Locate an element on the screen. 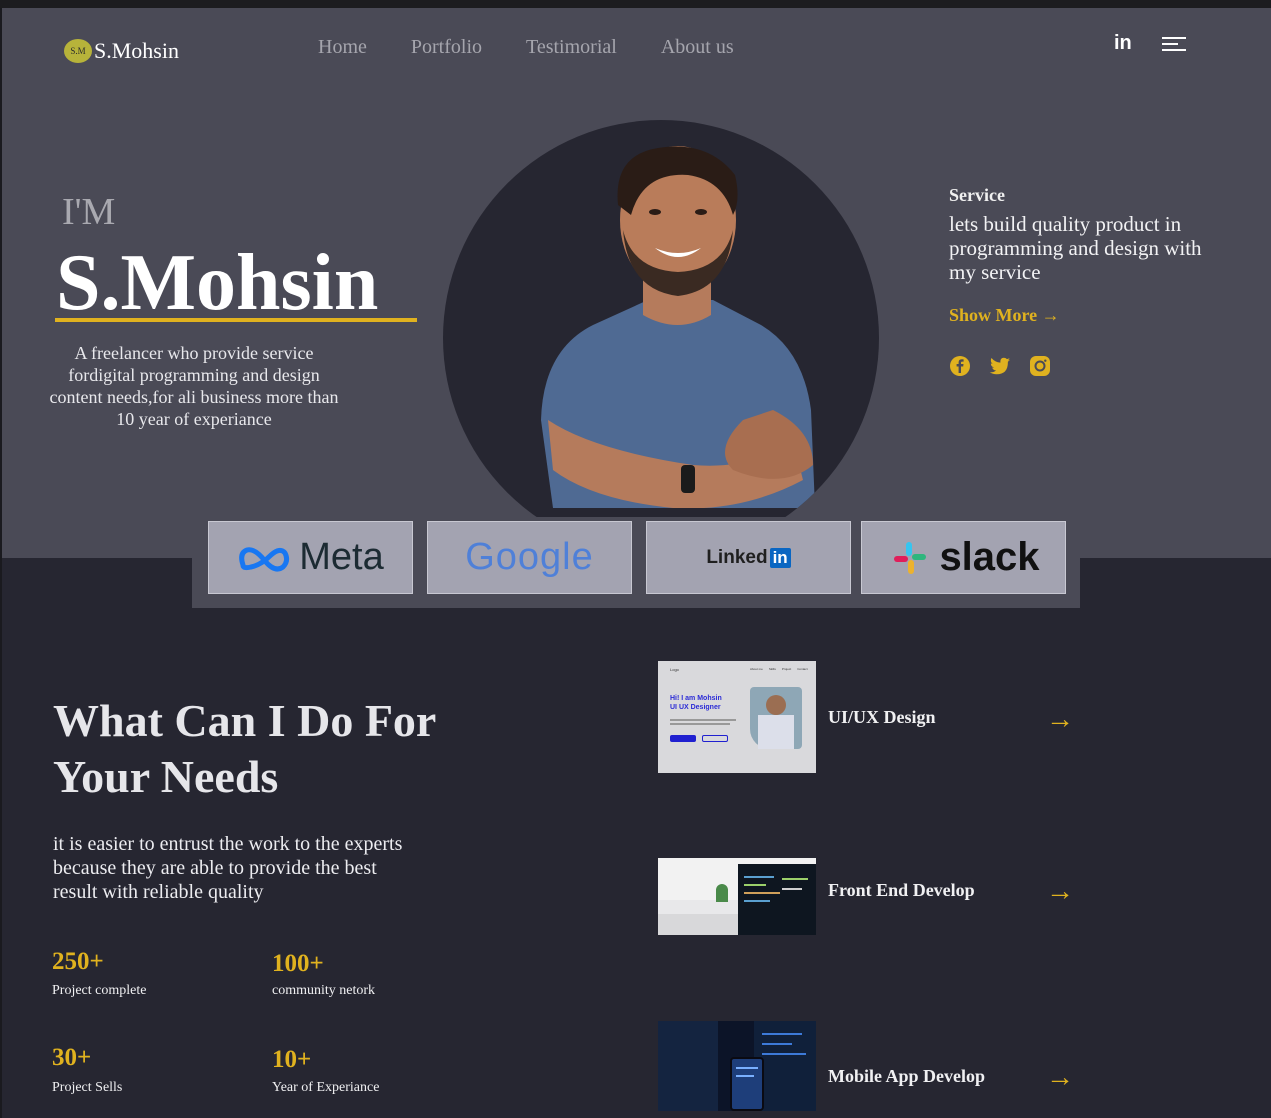 The height and width of the screenshot is (1118, 1271). service-label: Service is located at coordinates (977, 195).